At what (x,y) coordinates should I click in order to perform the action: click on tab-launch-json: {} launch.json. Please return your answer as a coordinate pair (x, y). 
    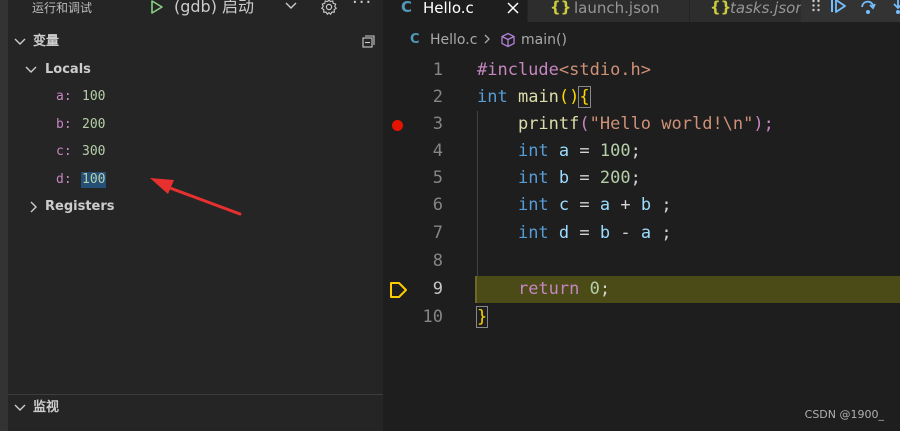
    Looking at the image, I should click on (608, 11).